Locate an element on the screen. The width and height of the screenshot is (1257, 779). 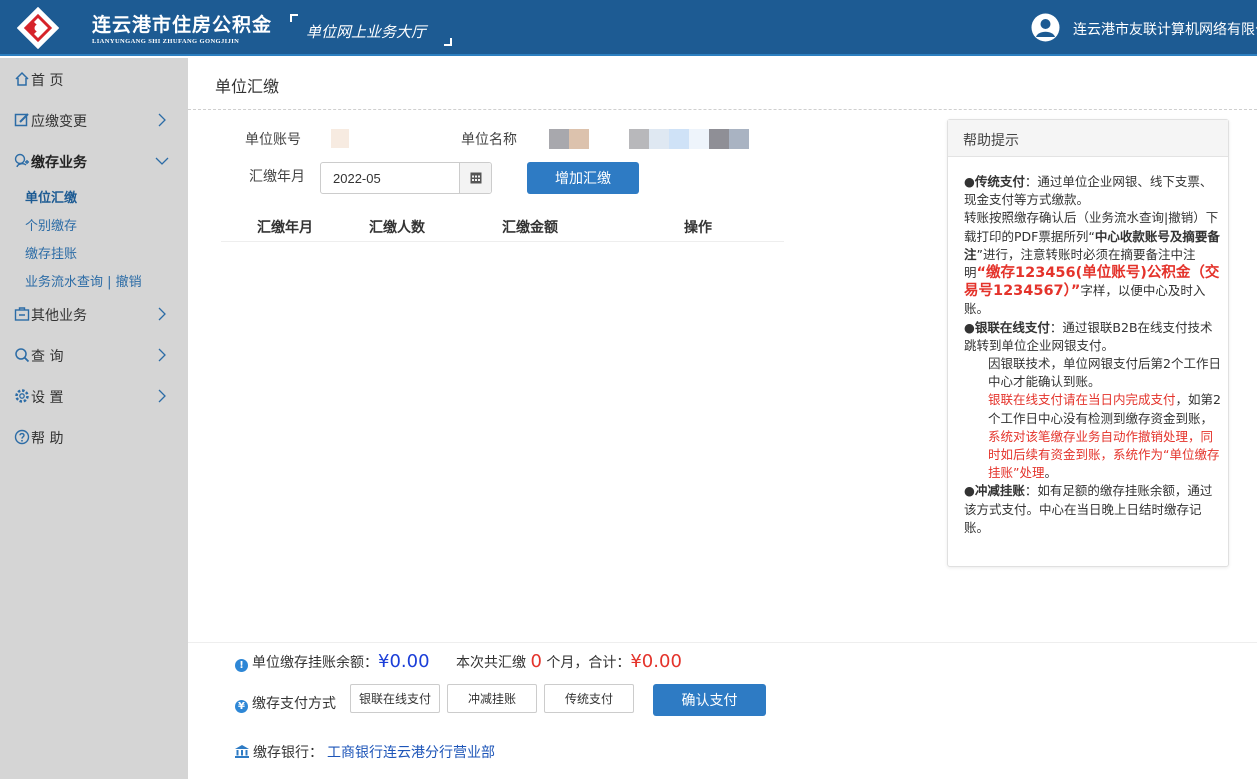
yen-icon: ¥ is located at coordinates (241, 706).